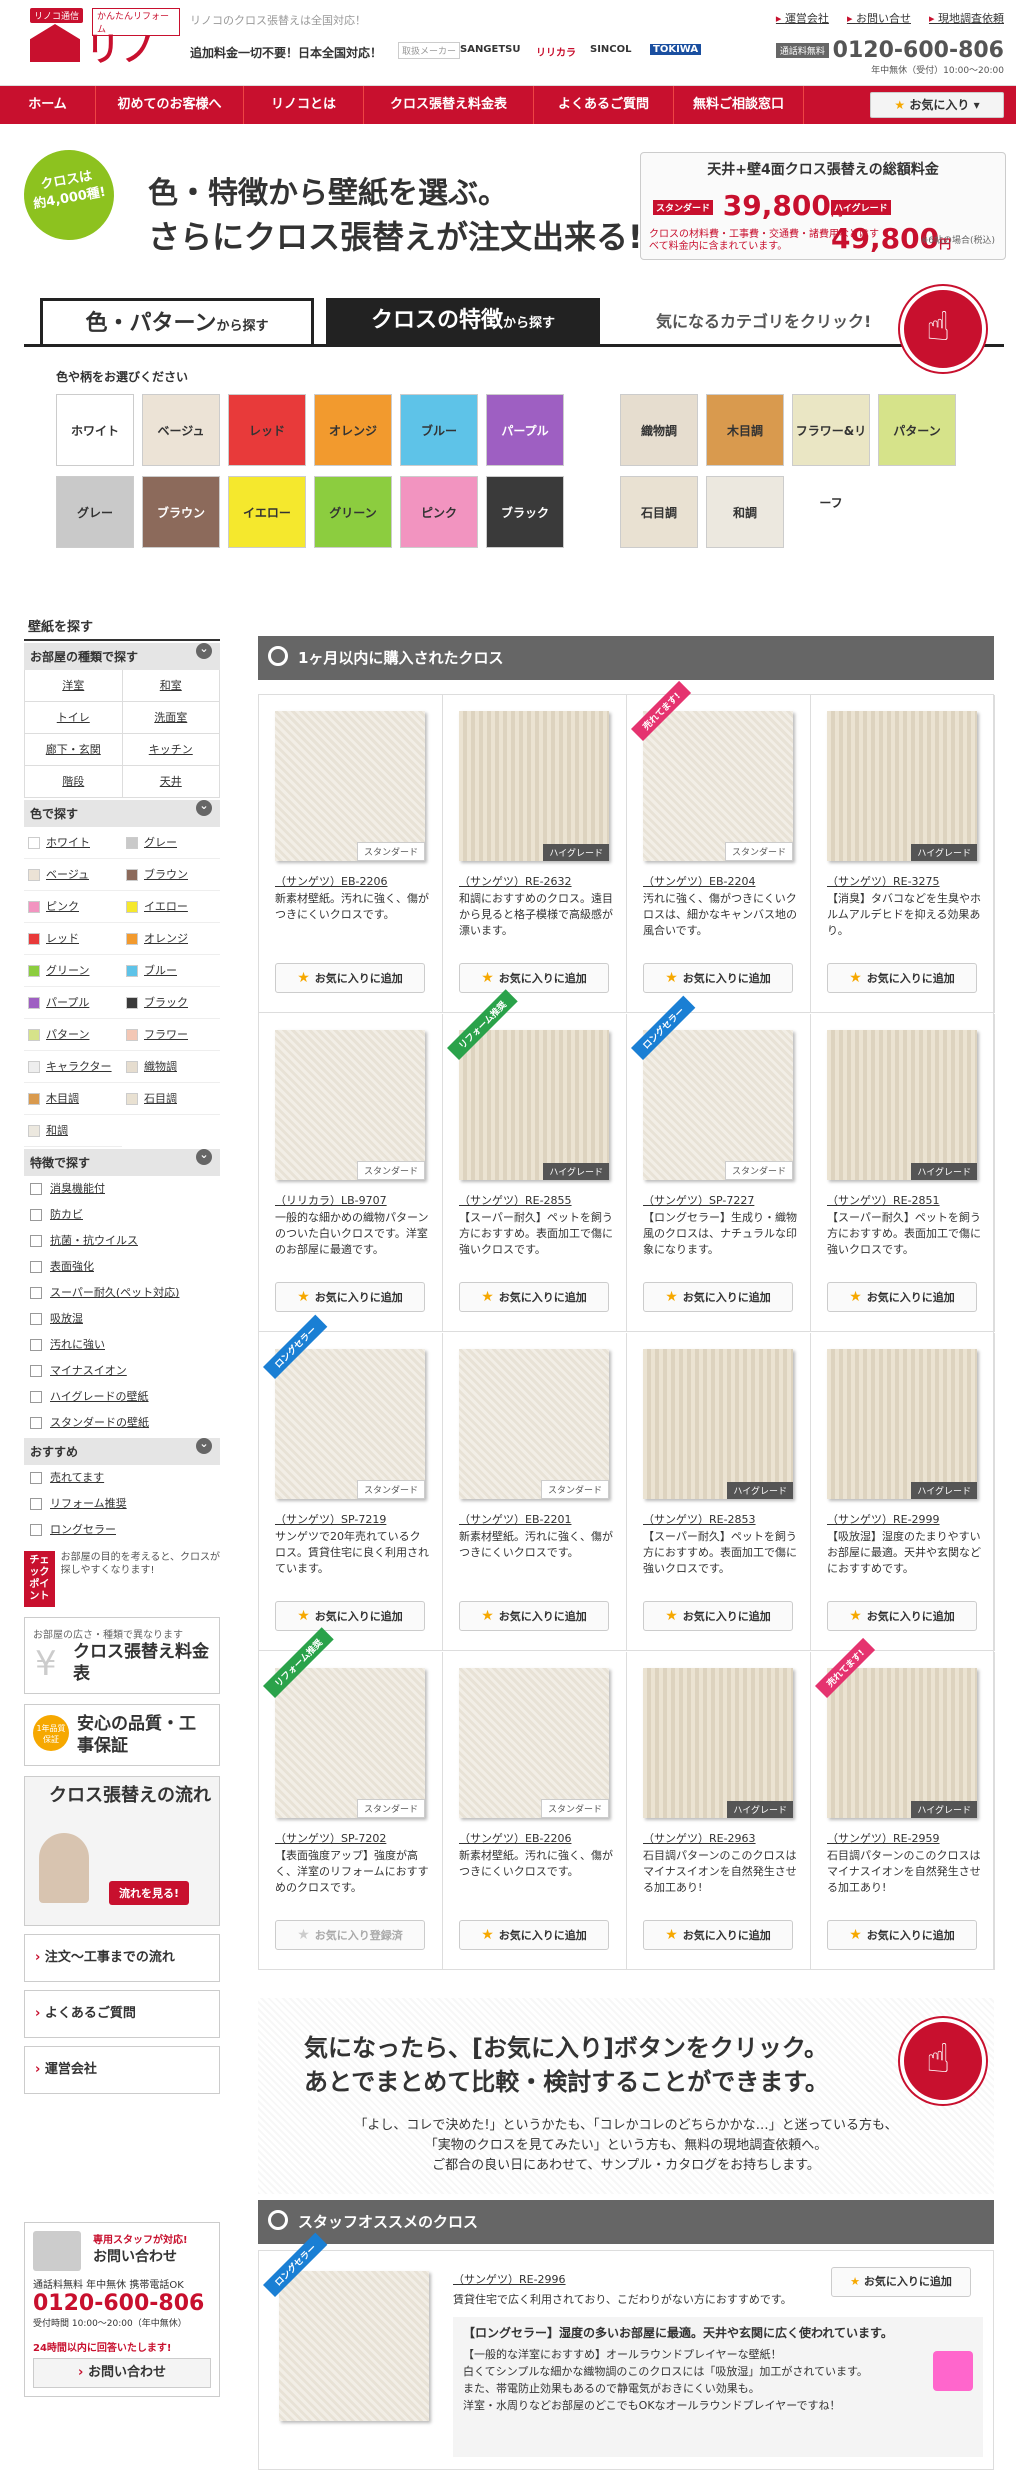 The image size is (1016, 2482). What do you see at coordinates (515, 881) in the screenshot?
I see `product-name: （サンゲツ）RE-2632` at bounding box center [515, 881].